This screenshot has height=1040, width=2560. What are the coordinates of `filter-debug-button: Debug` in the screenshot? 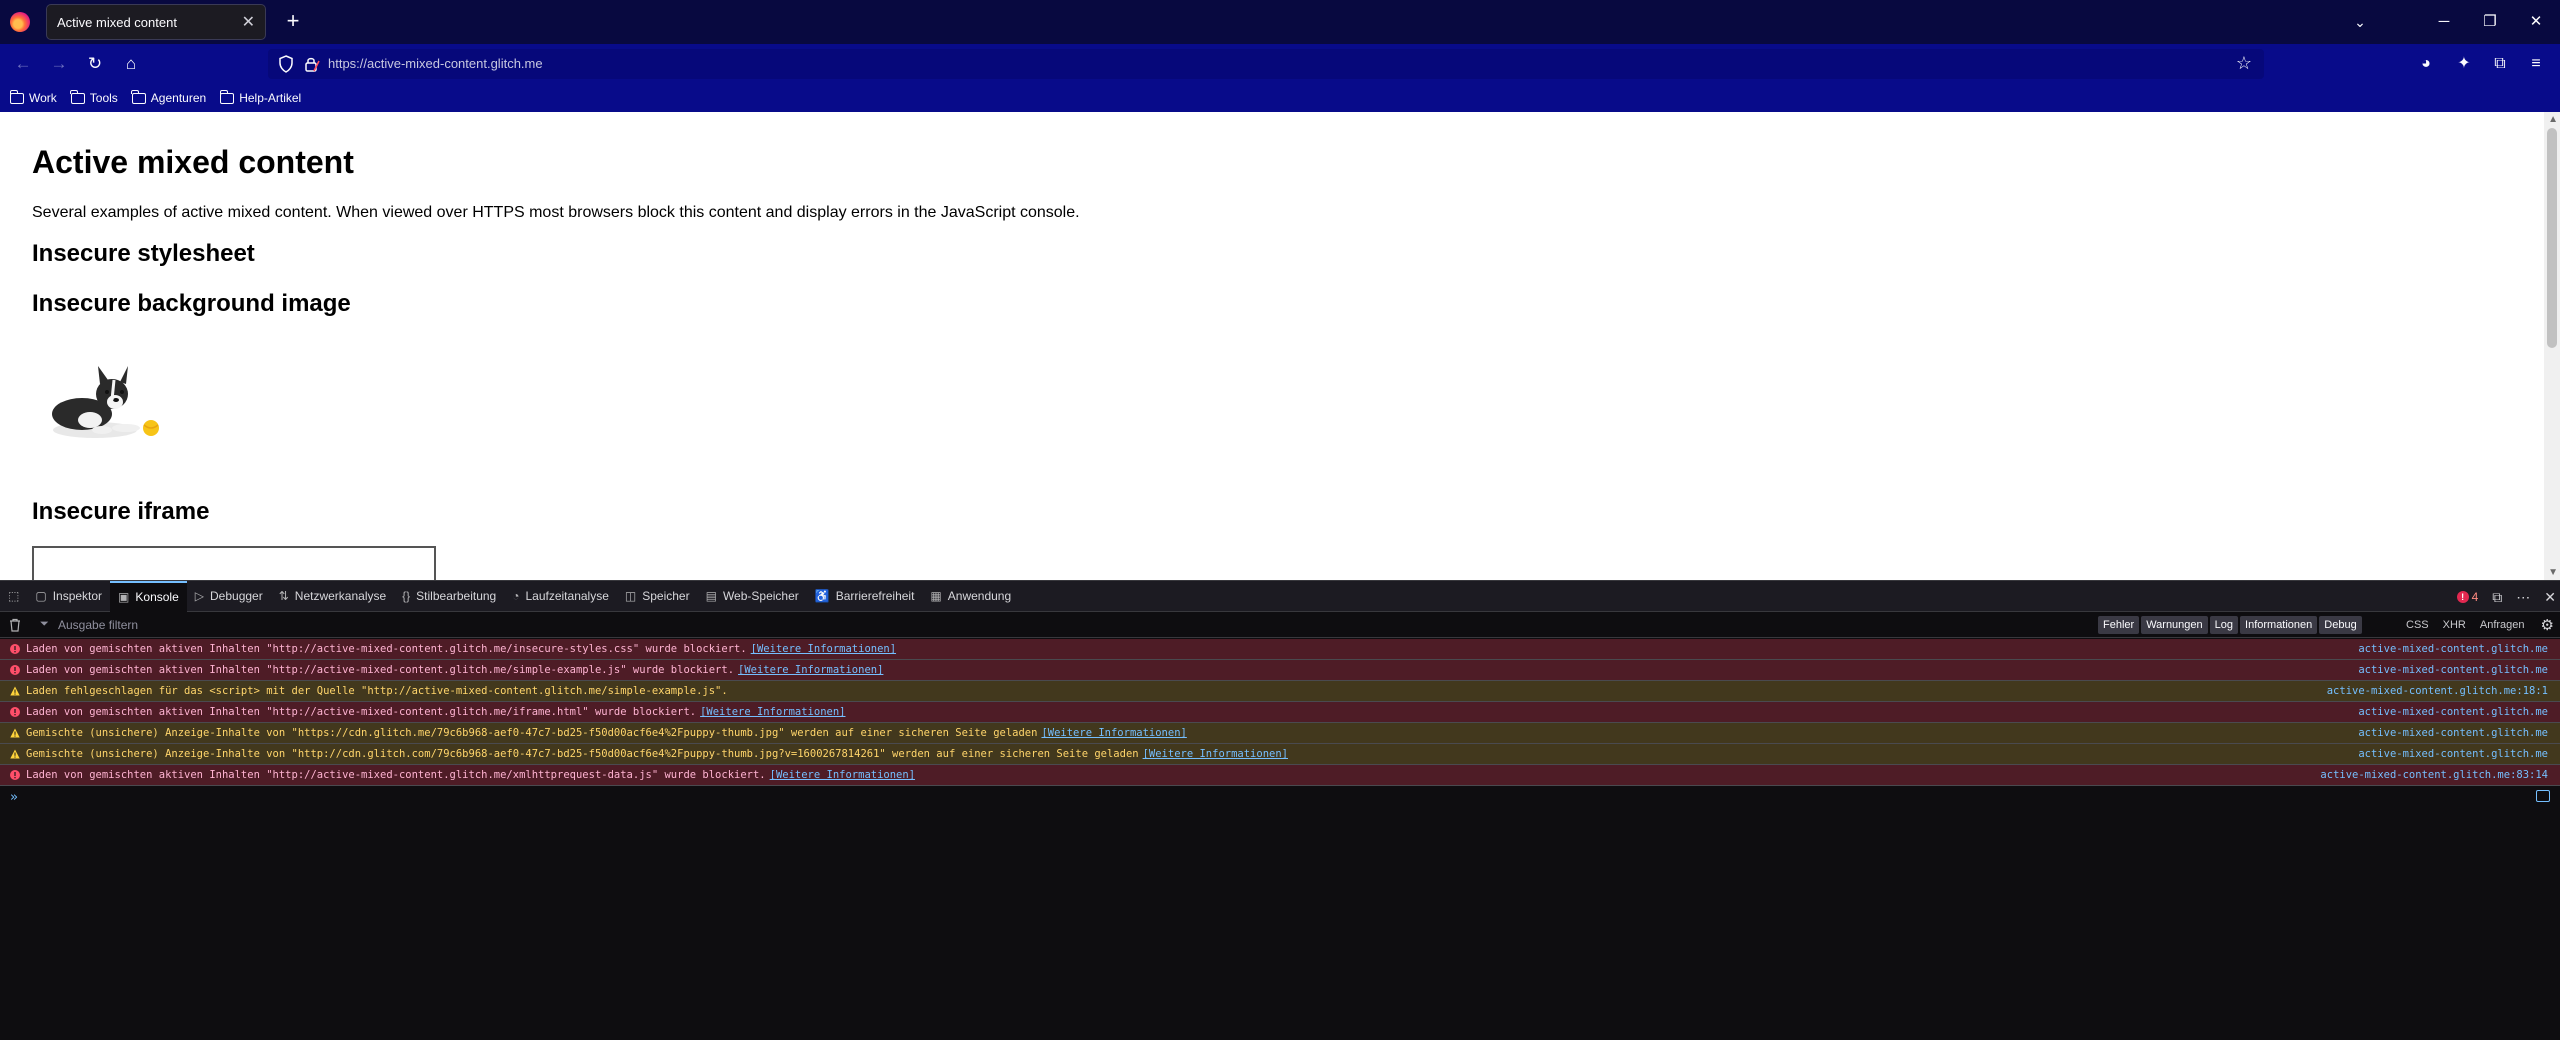 It's located at (2340, 625).